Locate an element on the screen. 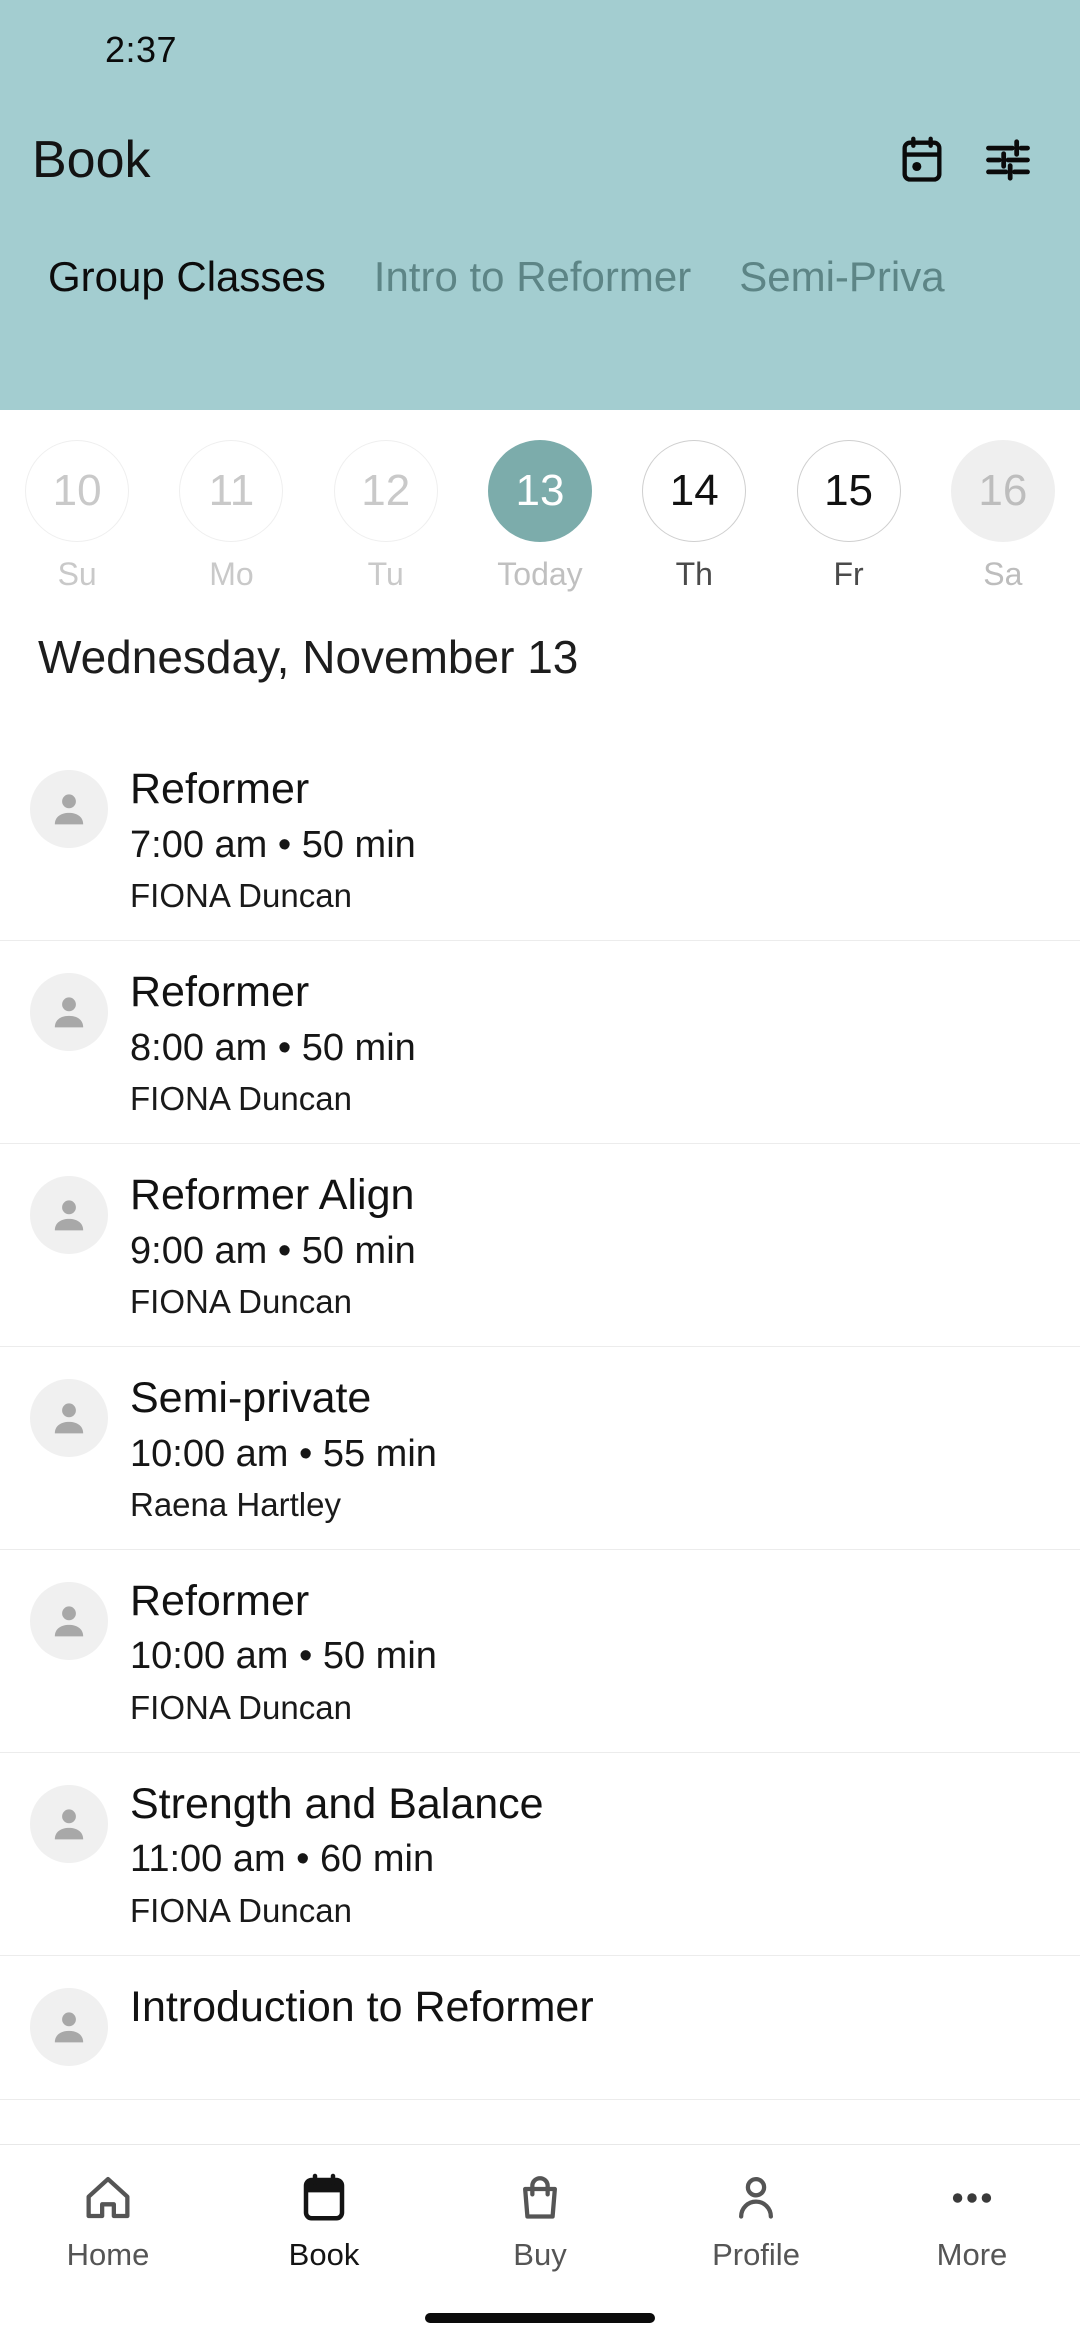 The image size is (1080, 2340). date-weekday-label: Fr is located at coordinates (848, 574).